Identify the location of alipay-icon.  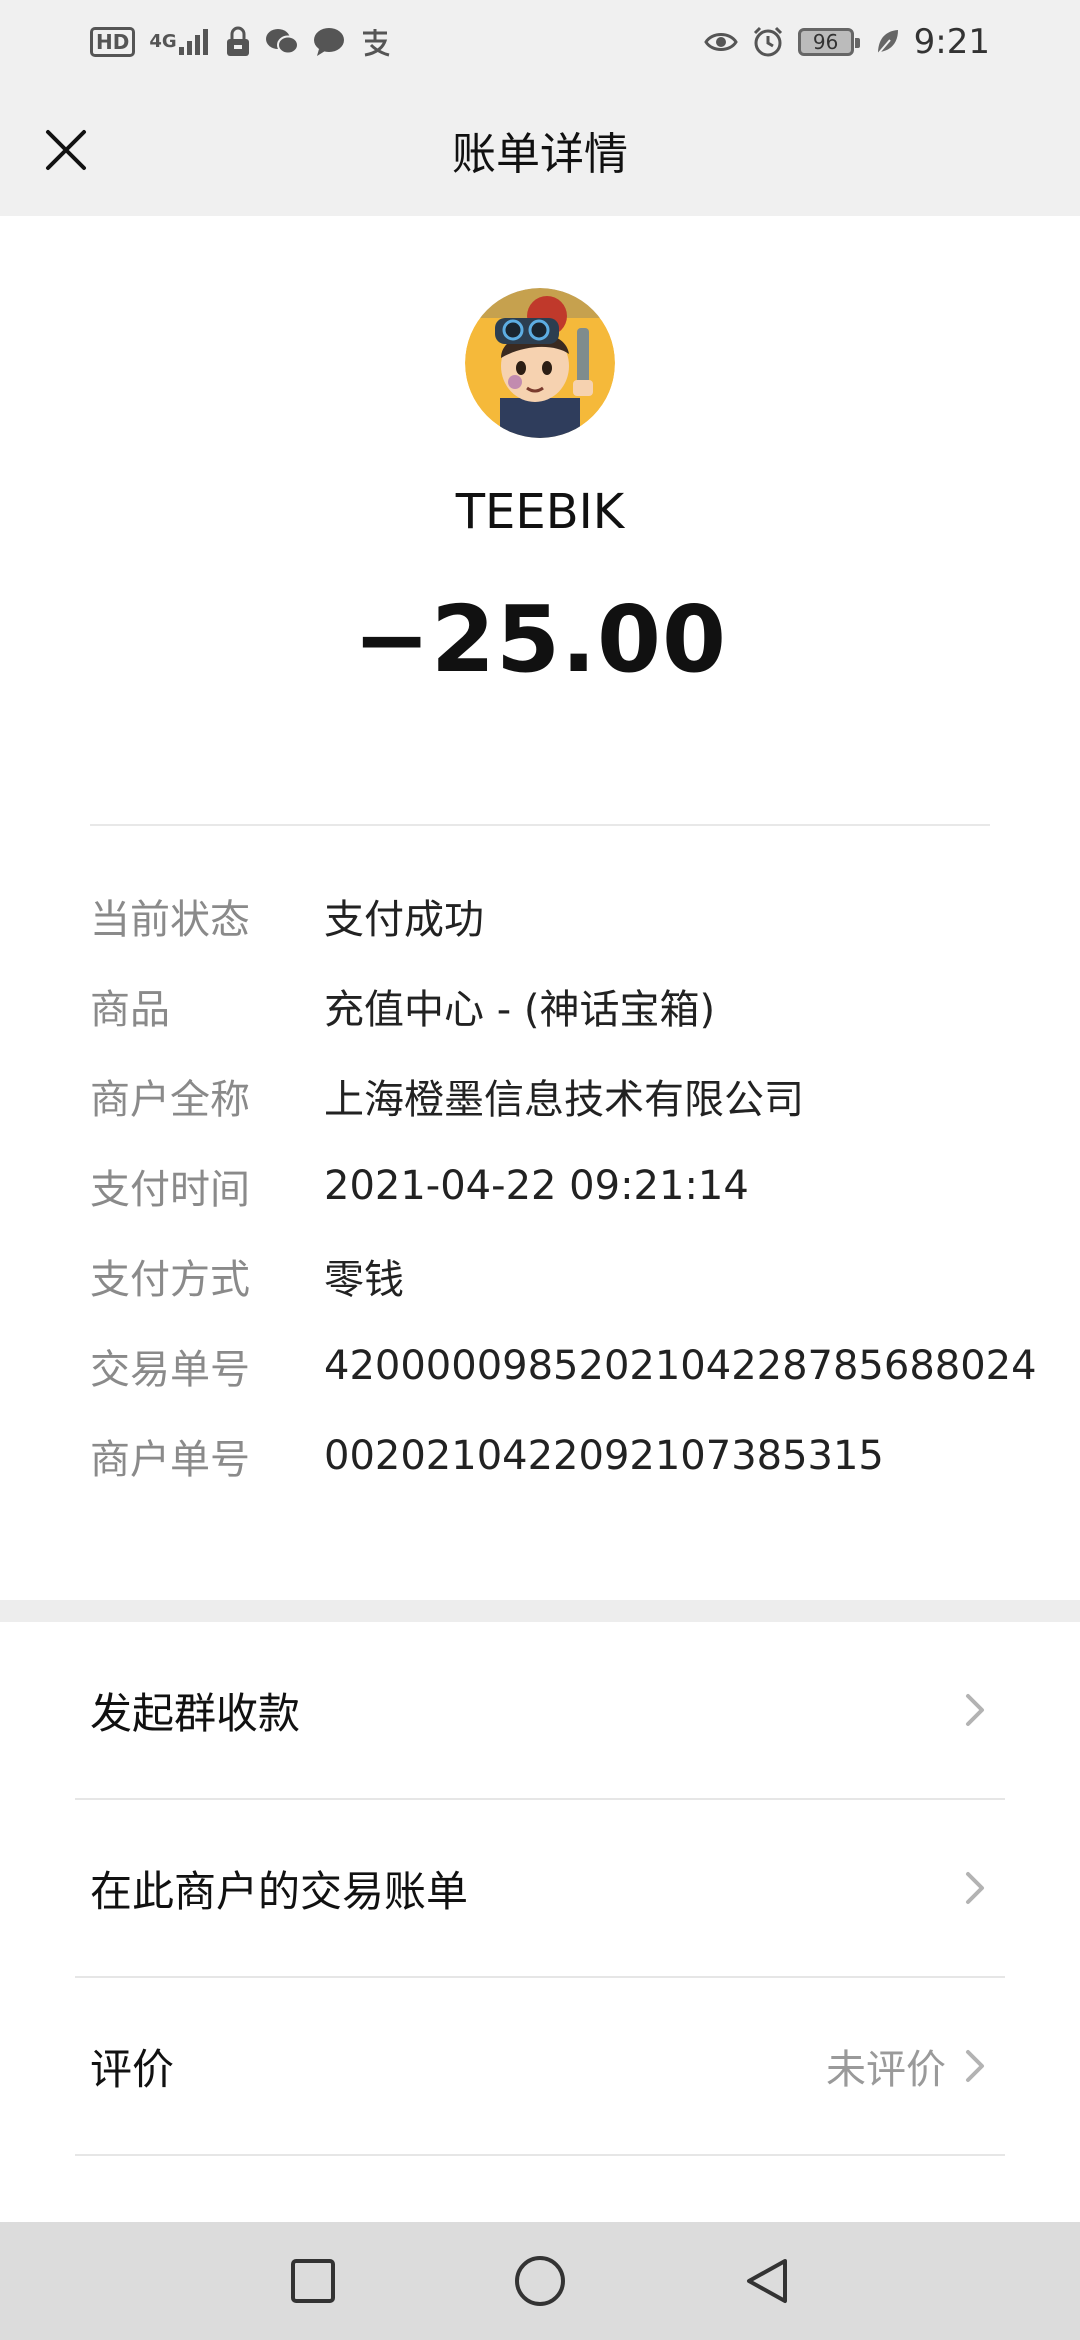
(375, 42).